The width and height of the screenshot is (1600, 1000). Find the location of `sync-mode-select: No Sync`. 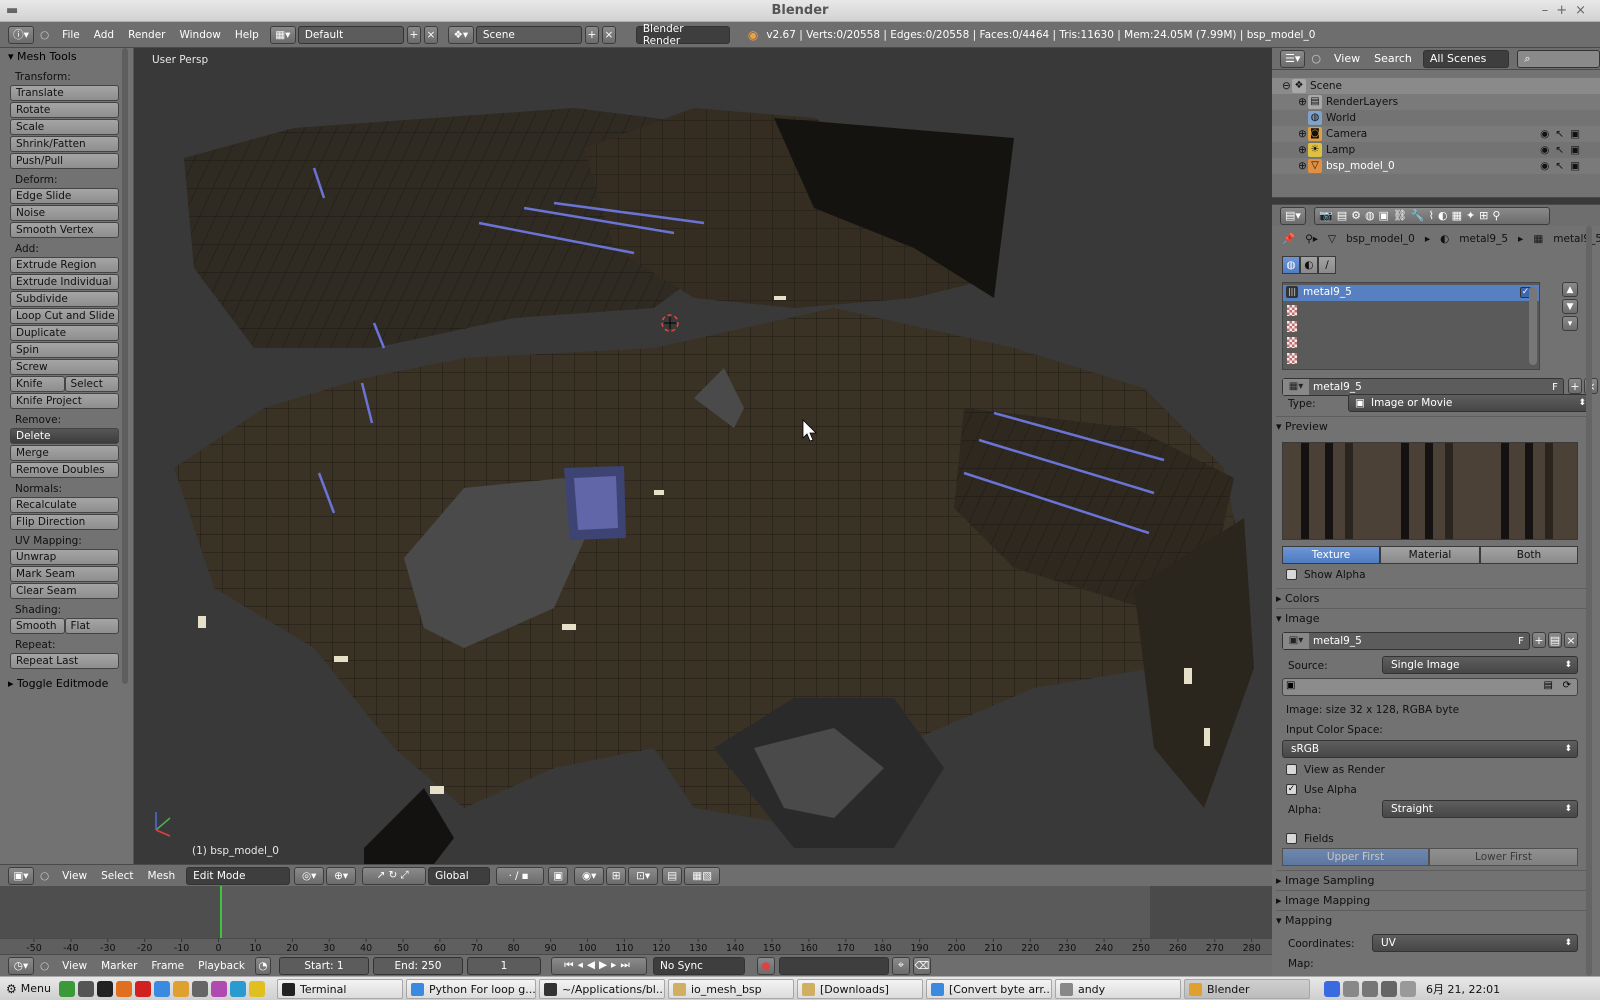

sync-mode-select: No Sync is located at coordinates (698, 965).